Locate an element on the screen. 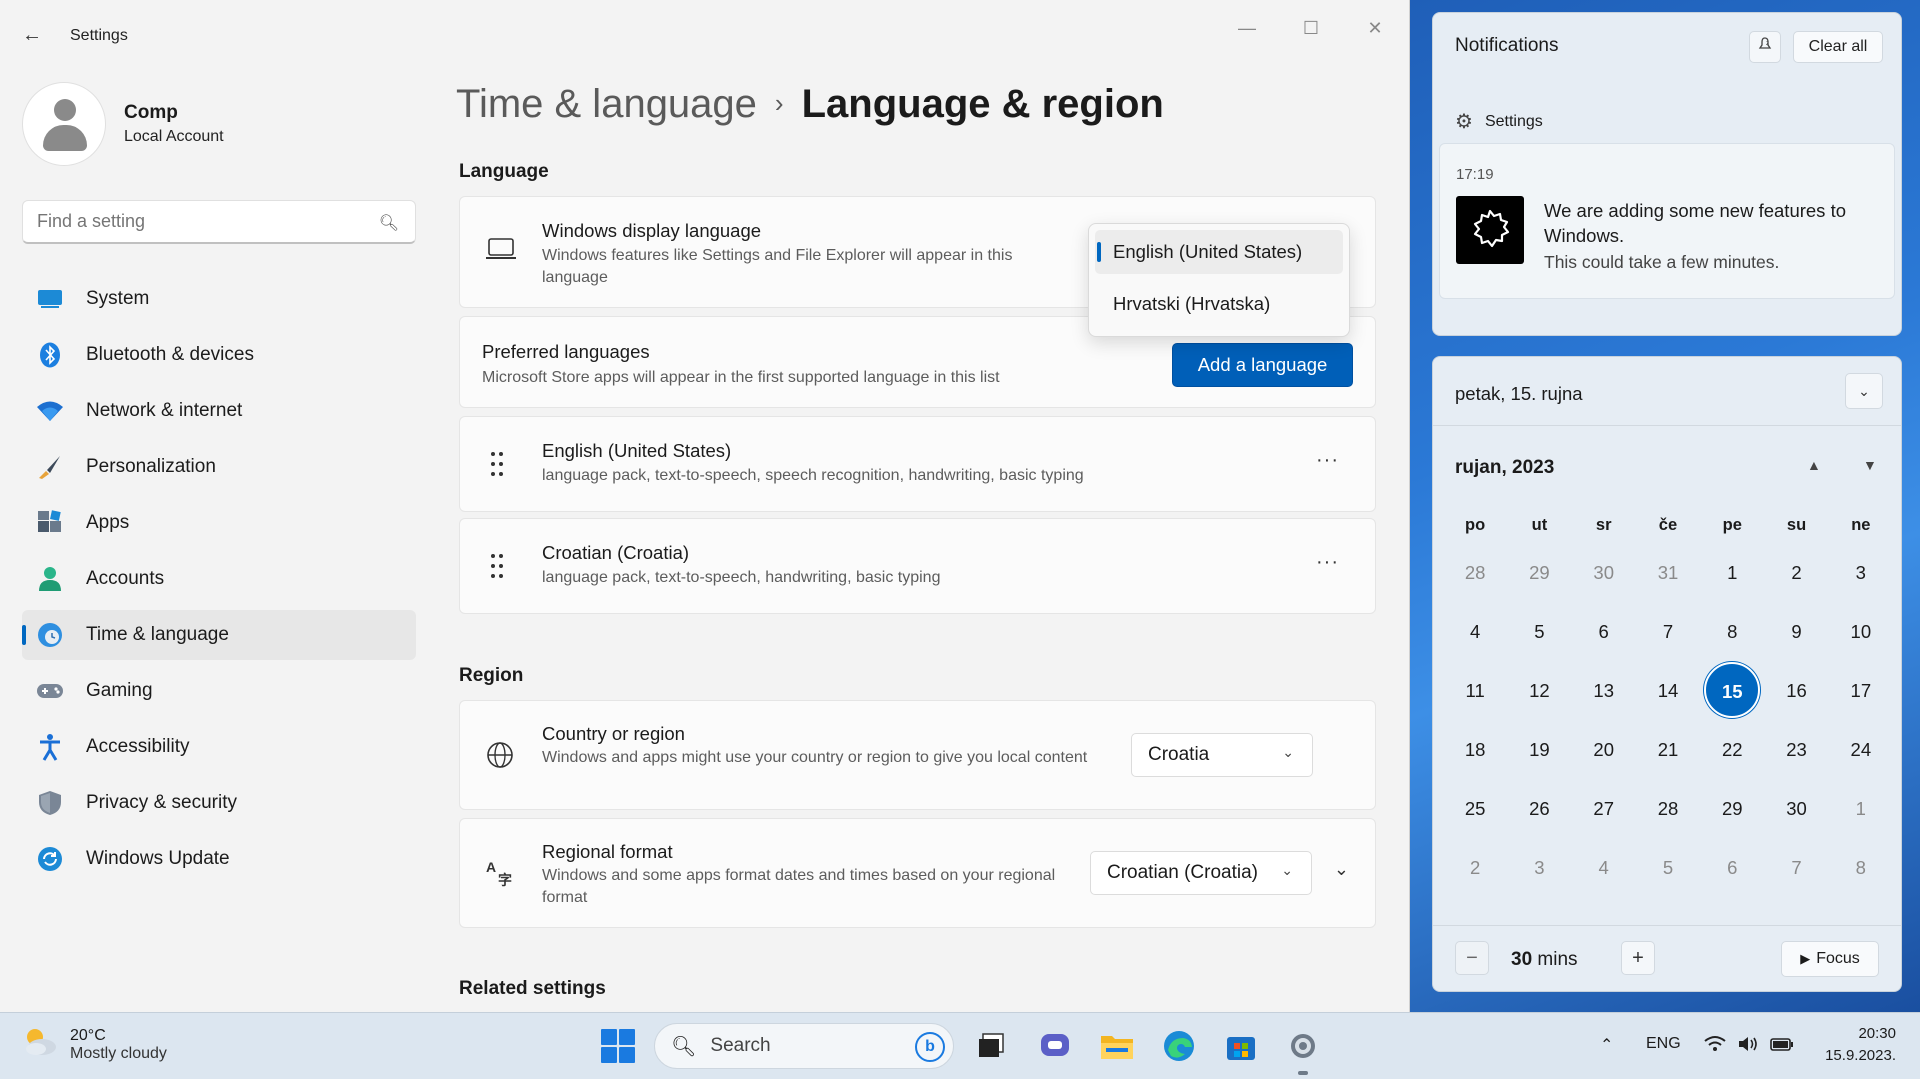 The width and height of the screenshot is (1920, 1079). sidebar-item-windows-update: Windows Update is located at coordinates (219, 859).